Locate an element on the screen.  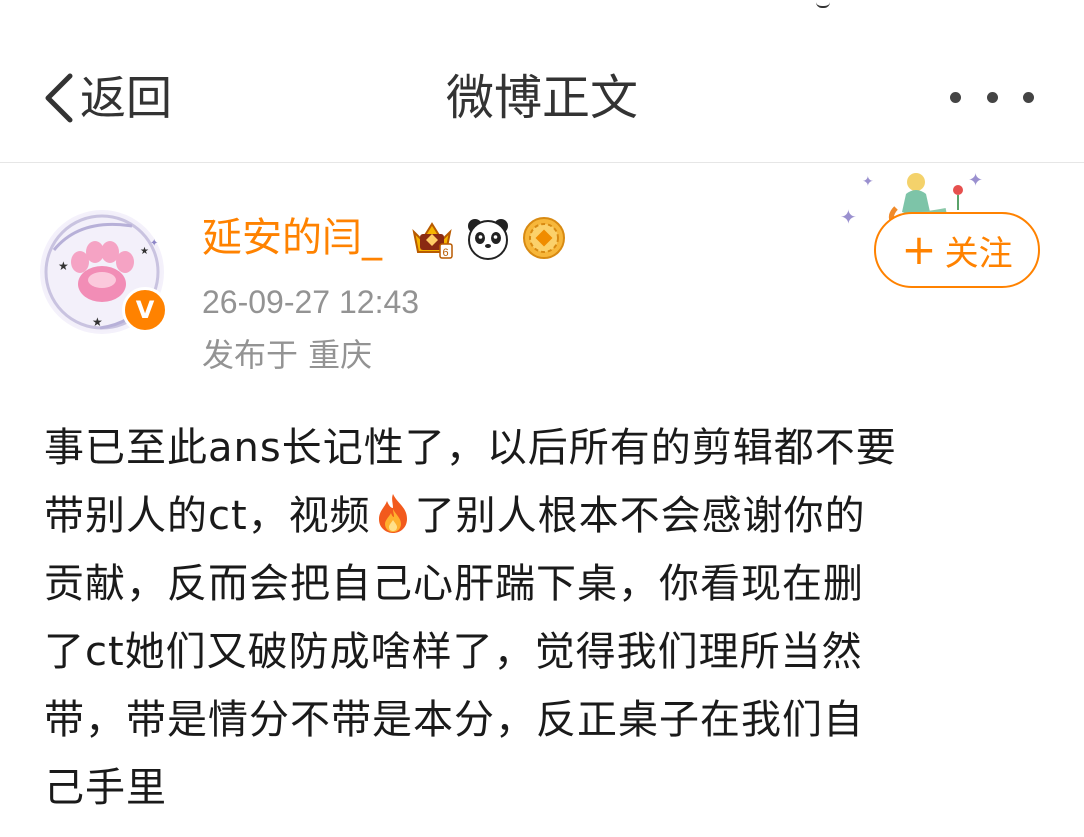
panda-icon is located at coordinates (488, 238).